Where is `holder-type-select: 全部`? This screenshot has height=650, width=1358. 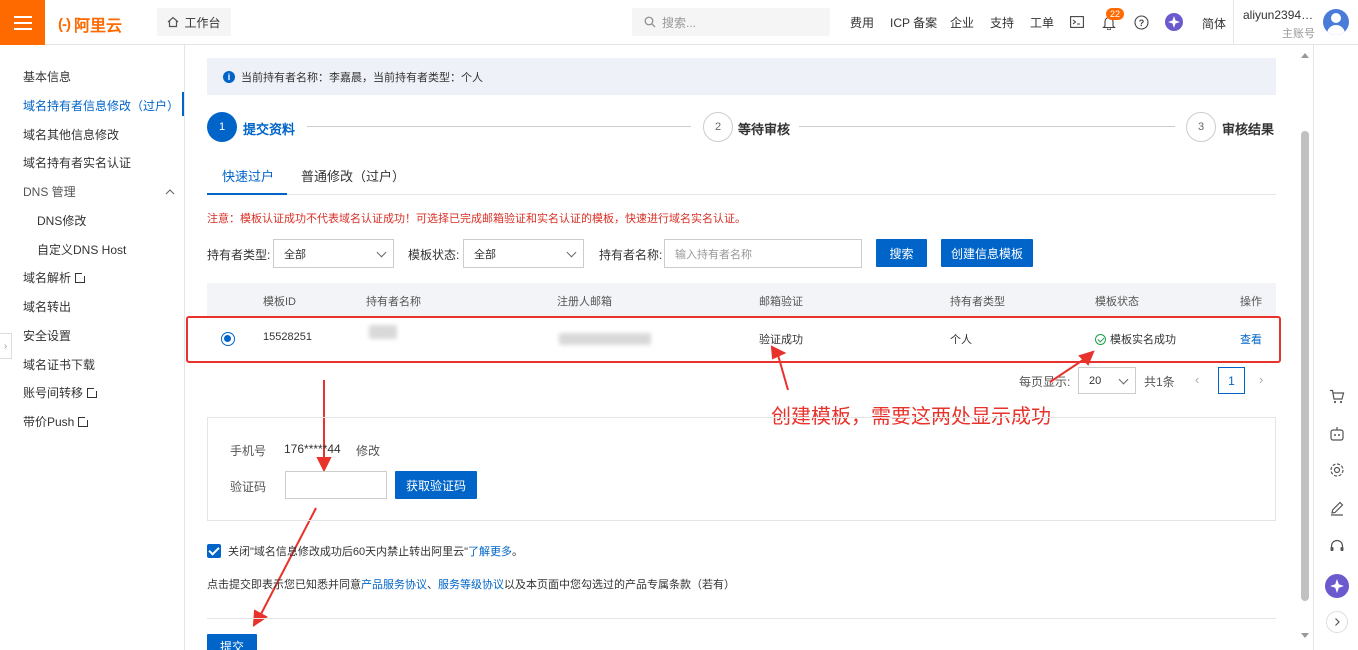
holder-type-select: 全部 is located at coordinates (333, 253).